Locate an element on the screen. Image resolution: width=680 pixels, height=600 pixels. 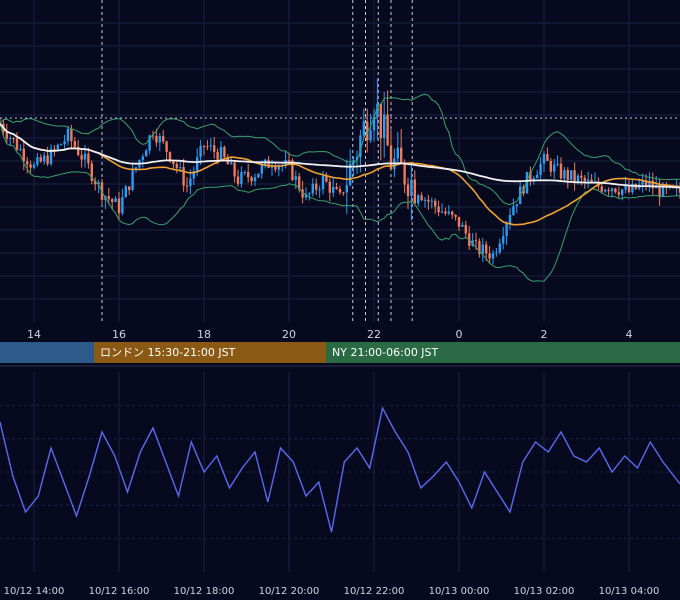
price-x-tick-label: 16 is located at coordinates (119, 334).